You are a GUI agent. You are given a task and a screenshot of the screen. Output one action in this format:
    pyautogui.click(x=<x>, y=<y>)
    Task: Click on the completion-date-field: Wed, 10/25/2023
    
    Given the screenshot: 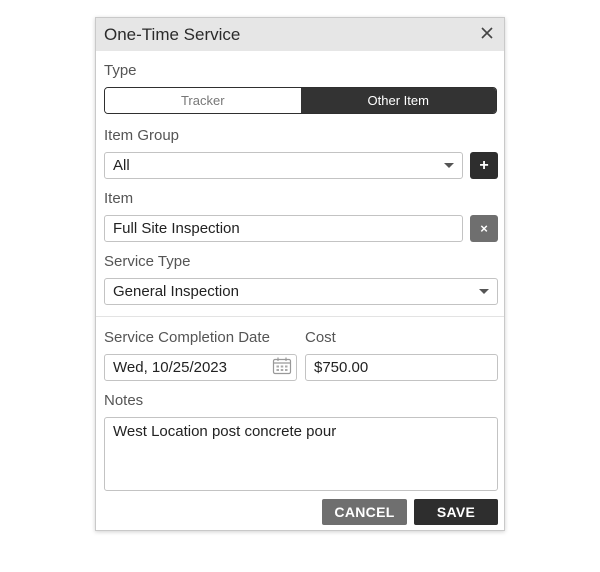 What is the action you would take?
    pyautogui.click(x=200, y=367)
    